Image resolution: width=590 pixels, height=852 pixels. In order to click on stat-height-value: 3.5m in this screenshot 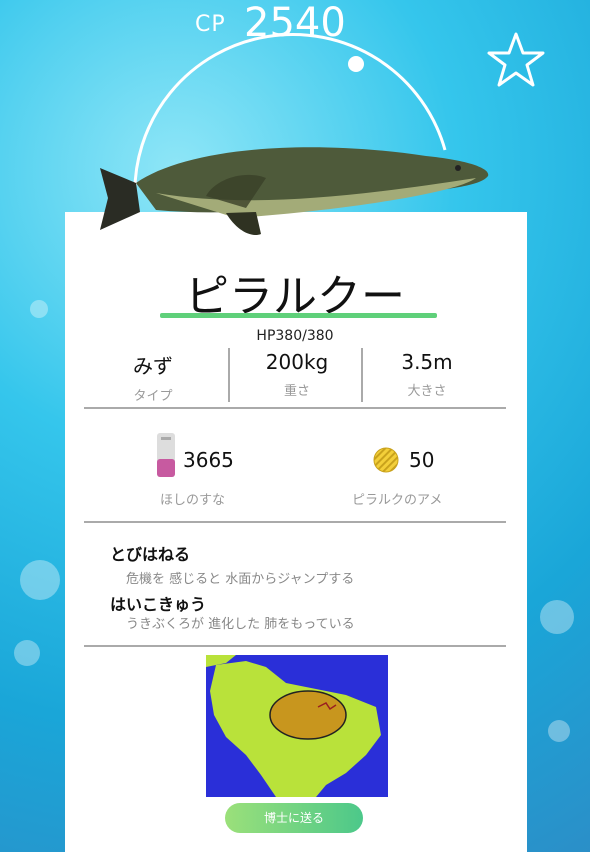, I will do `click(427, 362)`.